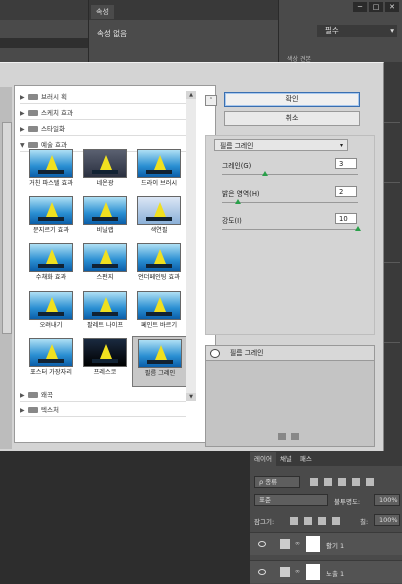  What do you see at coordinates (357, 31) in the screenshot?
I see `workspace-select: 필수 ▾` at bounding box center [357, 31].